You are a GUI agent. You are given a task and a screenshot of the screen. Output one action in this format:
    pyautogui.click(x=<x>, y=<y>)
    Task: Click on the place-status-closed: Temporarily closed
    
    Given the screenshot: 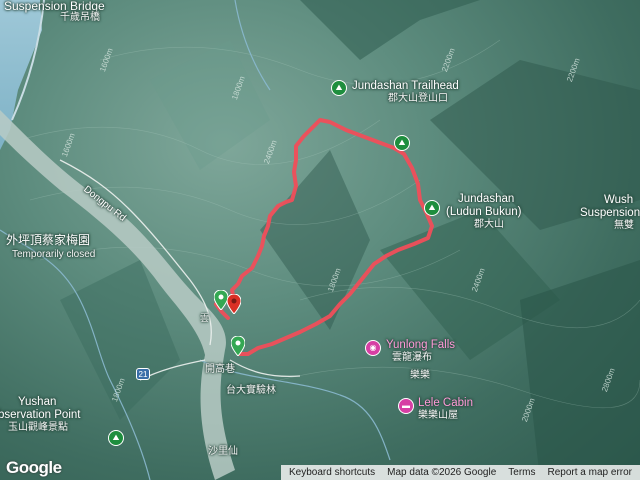 What is the action you would take?
    pyautogui.click(x=54, y=254)
    